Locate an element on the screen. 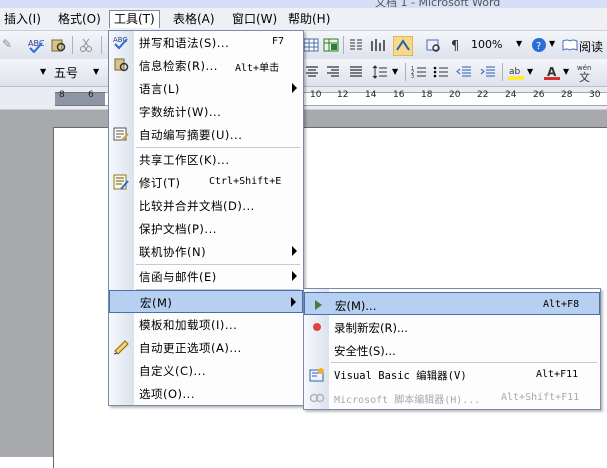  svg-text: ab is located at coordinates (515, 72).